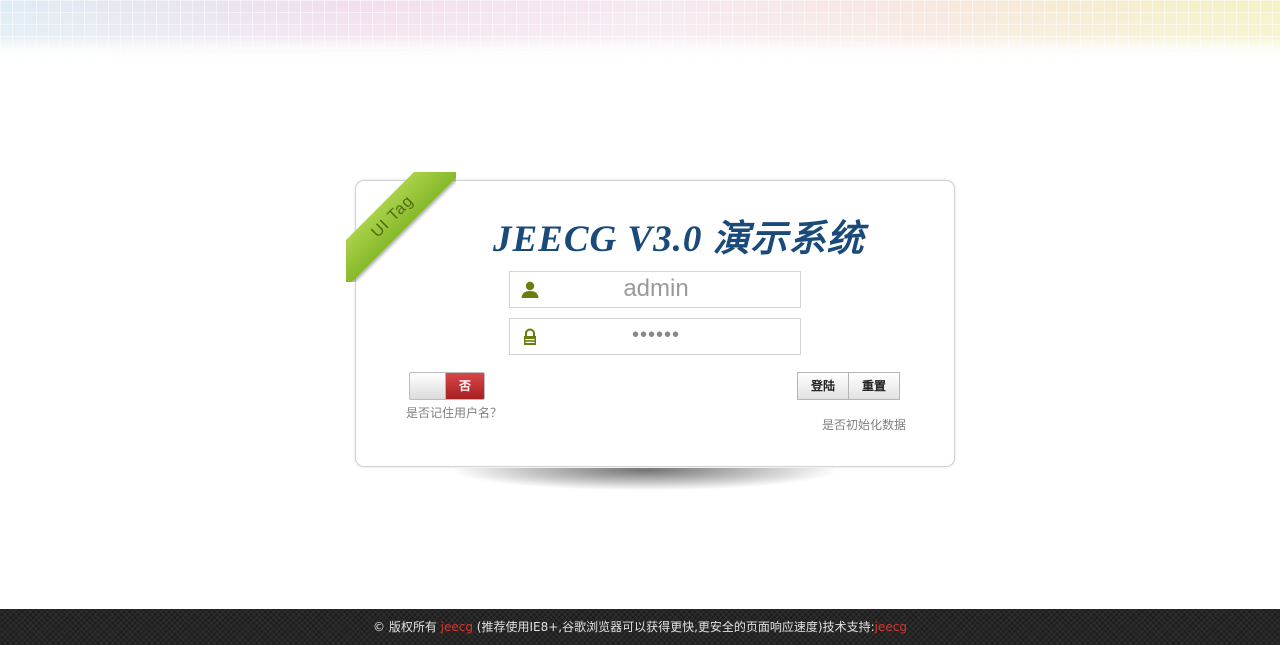 This screenshot has width=1280, height=645. What do you see at coordinates (530, 290) in the screenshot?
I see `user-icon` at bounding box center [530, 290].